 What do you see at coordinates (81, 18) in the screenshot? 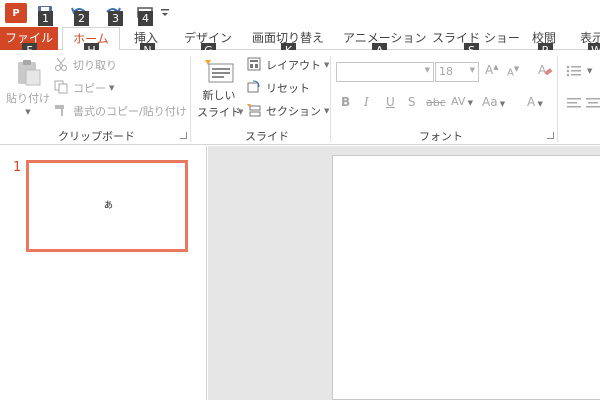
I see `keytip-undo: 2` at bounding box center [81, 18].